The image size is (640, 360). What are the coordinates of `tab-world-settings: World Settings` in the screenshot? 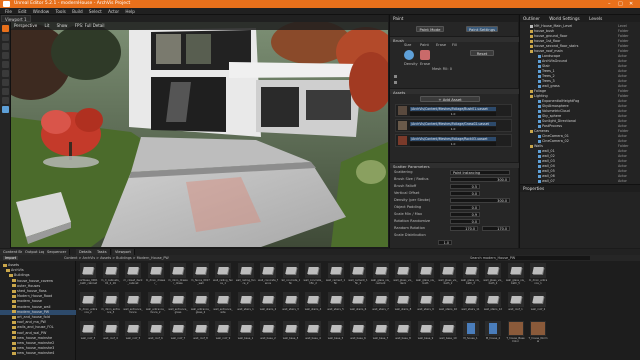 It's located at (564, 18).